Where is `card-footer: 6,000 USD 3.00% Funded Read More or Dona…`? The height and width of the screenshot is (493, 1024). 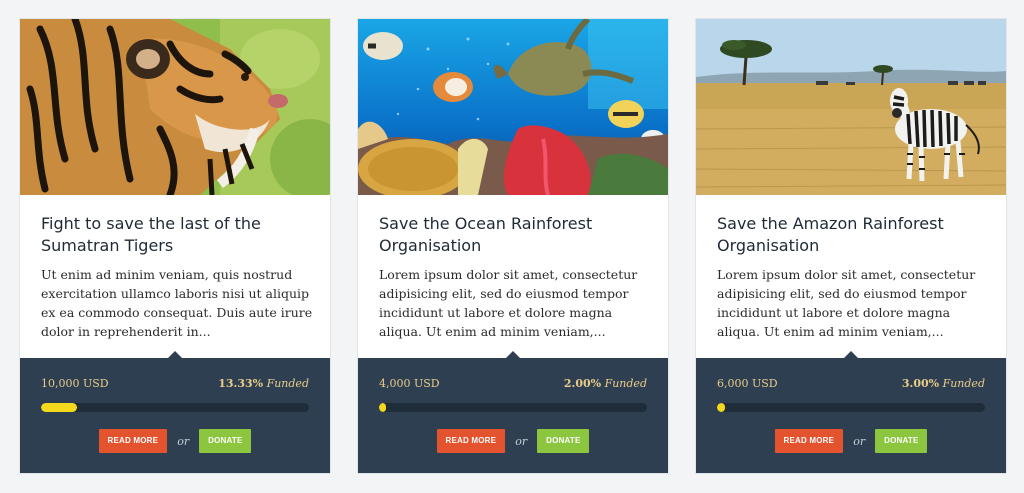 card-footer: 6,000 USD 3.00% Funded Read More or Dona… is located at coordinates (851, 412).